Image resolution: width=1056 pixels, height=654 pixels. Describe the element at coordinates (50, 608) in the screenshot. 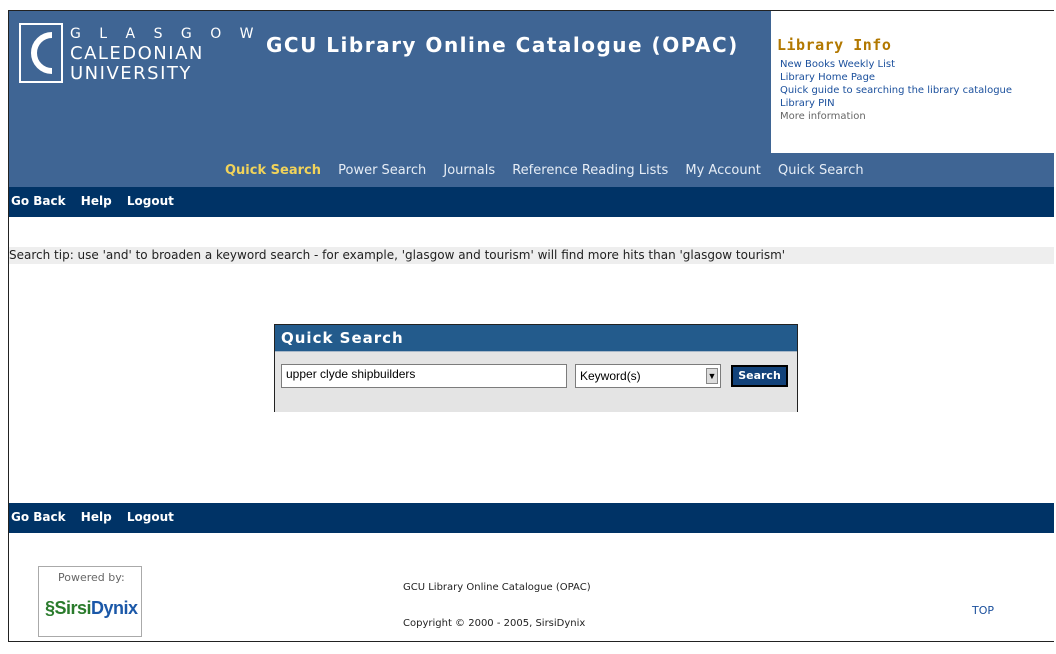

I see `sirsidynix-swirl-icon: §` at that location.